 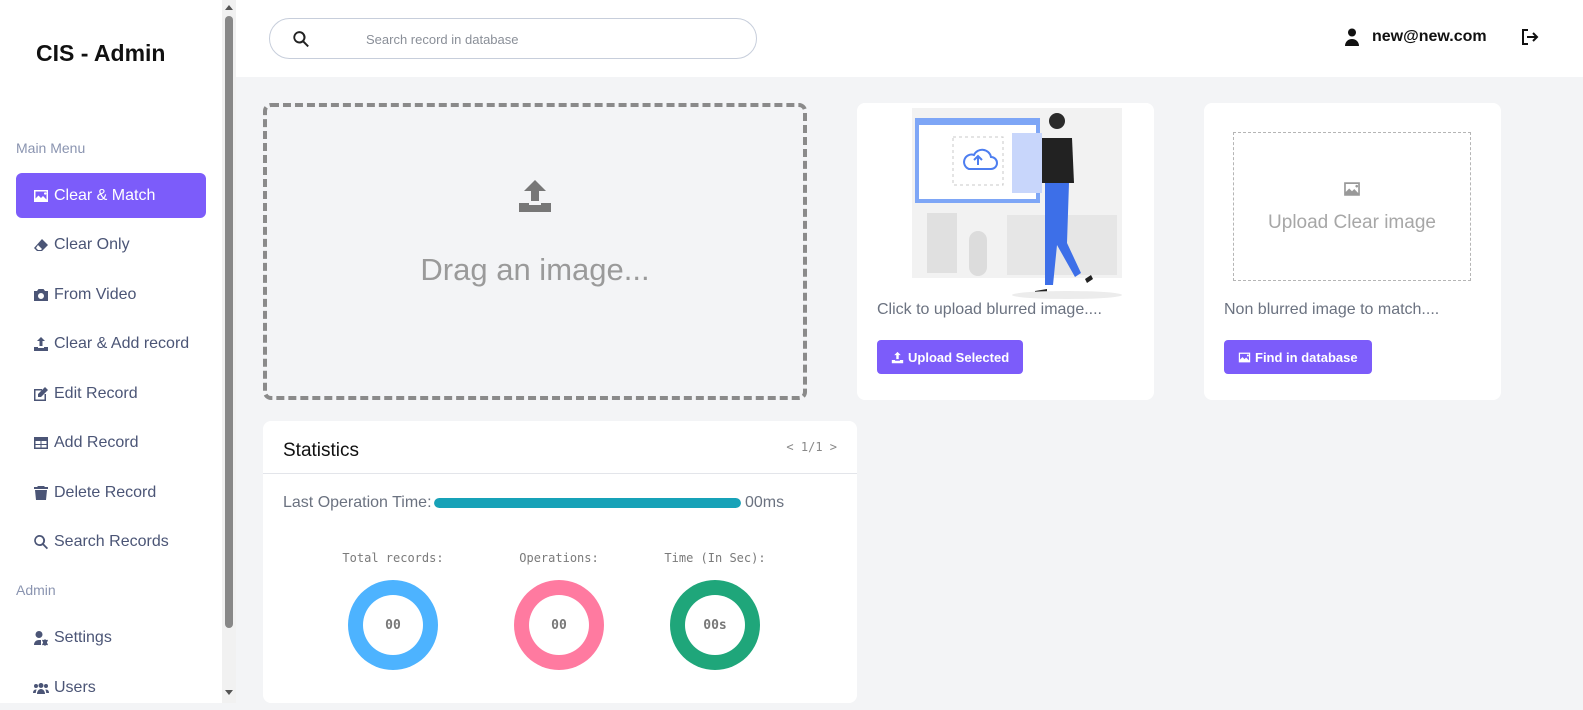 What do you see at coordinates (715, 558) in the screenshot?
I see `metric-label: Time (In Sec):` at bounding box center [715, 558].